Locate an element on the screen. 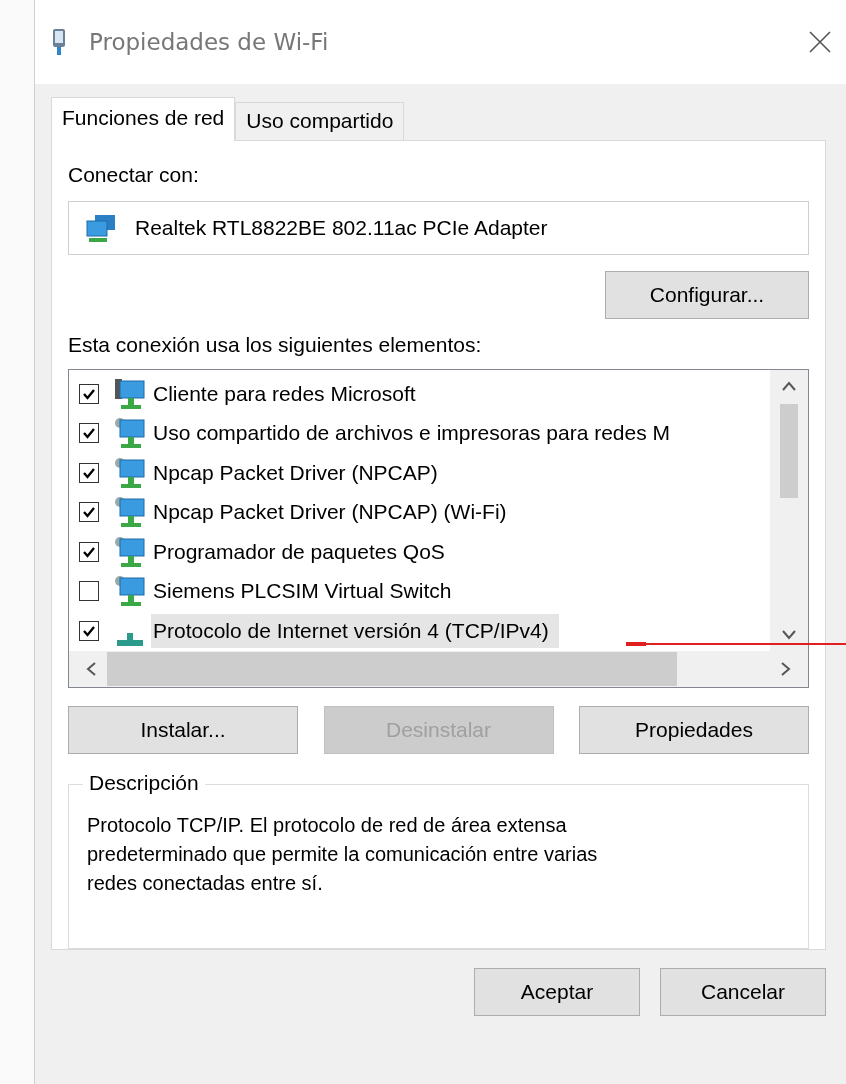  list-item: Cliente para redes Microsoft is located at coordinates (284, 393).